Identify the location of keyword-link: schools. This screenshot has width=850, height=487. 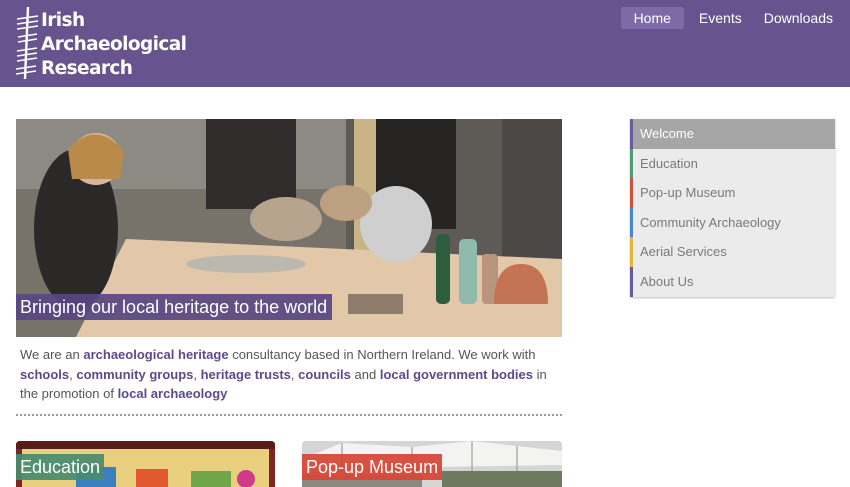
(44, 374).